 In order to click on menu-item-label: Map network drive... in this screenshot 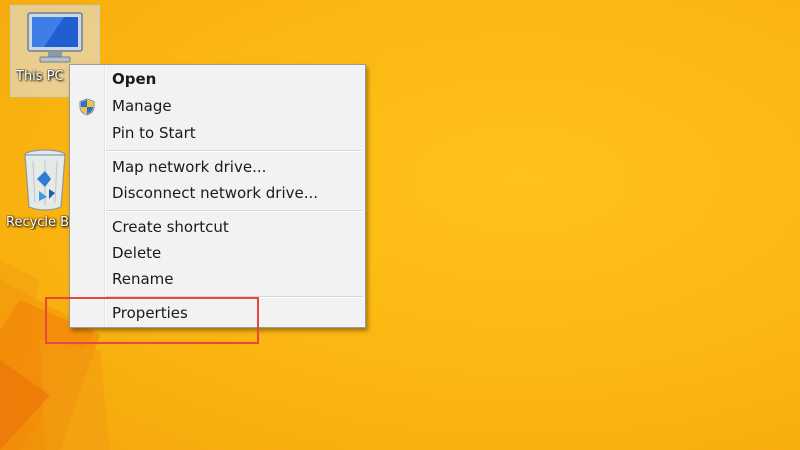, I will do `click(189, 167)`.